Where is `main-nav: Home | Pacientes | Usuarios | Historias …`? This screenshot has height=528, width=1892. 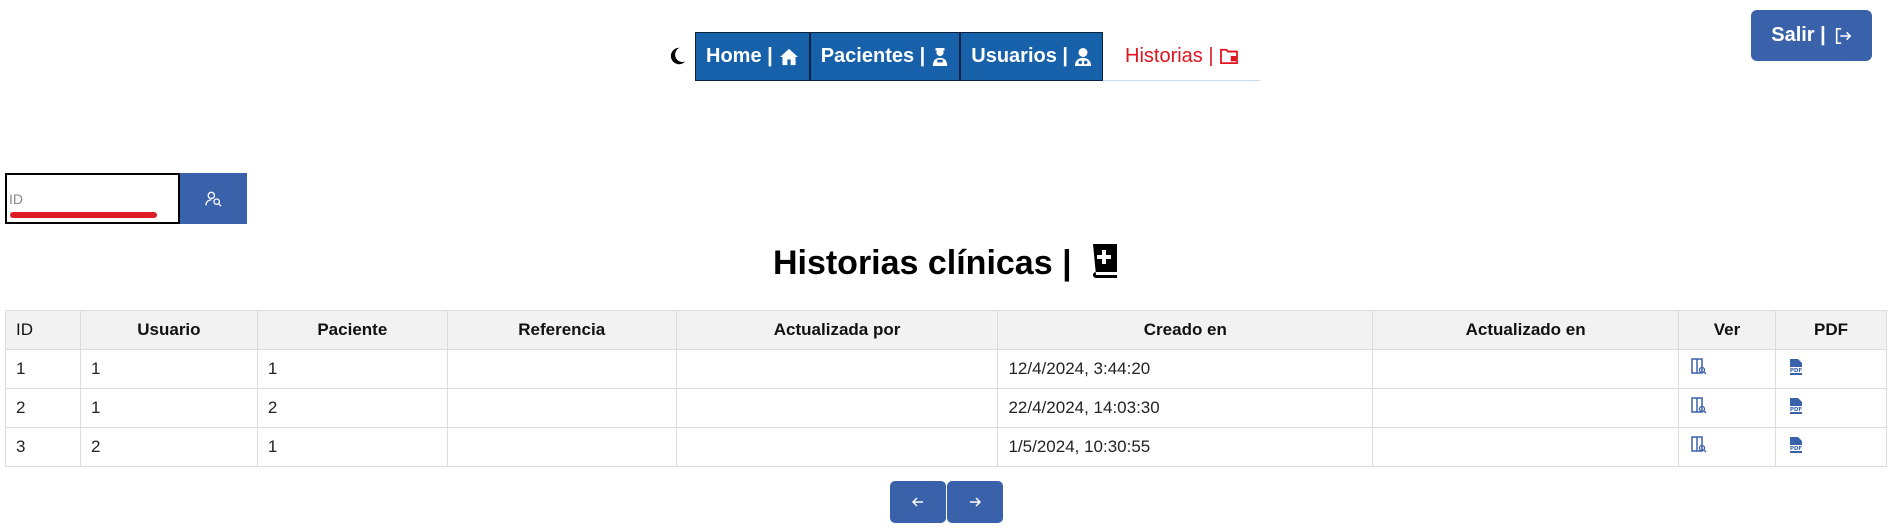
main-nav: Home | Pacientes | Usuarios | Historias … is located at coordinates (977, 56).